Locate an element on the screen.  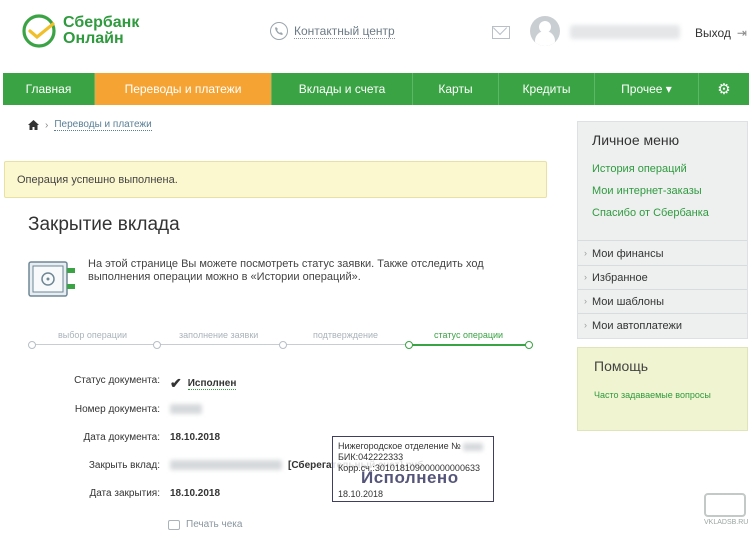
page-title: Закрытие вклада is located at coordinates (104, 224).